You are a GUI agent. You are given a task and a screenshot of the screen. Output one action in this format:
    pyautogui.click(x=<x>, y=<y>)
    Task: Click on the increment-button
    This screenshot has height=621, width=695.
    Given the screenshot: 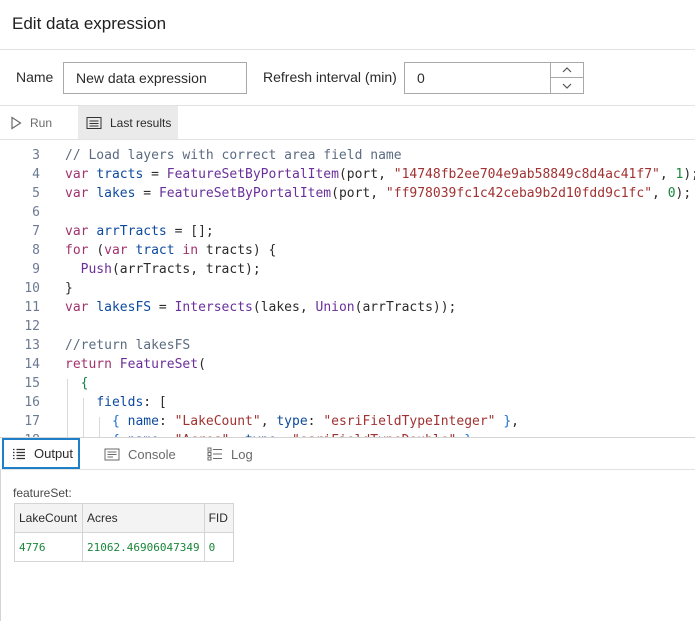 What is the action you would take?
    pyautogui.click(x=567, y=70)
    